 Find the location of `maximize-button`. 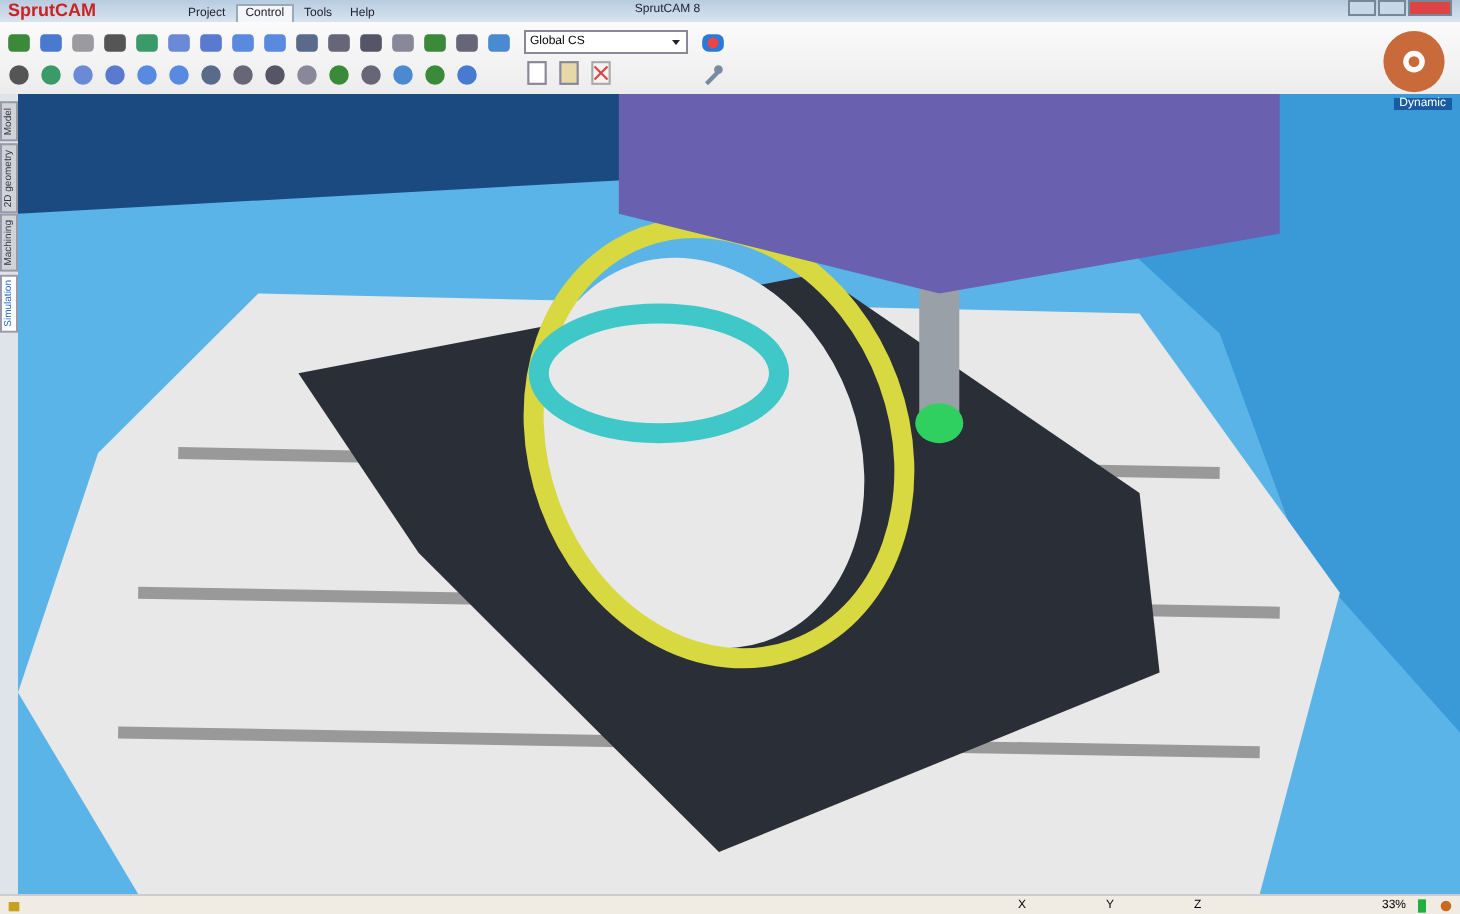

maximize-button is located at coordinates (1392, 8).